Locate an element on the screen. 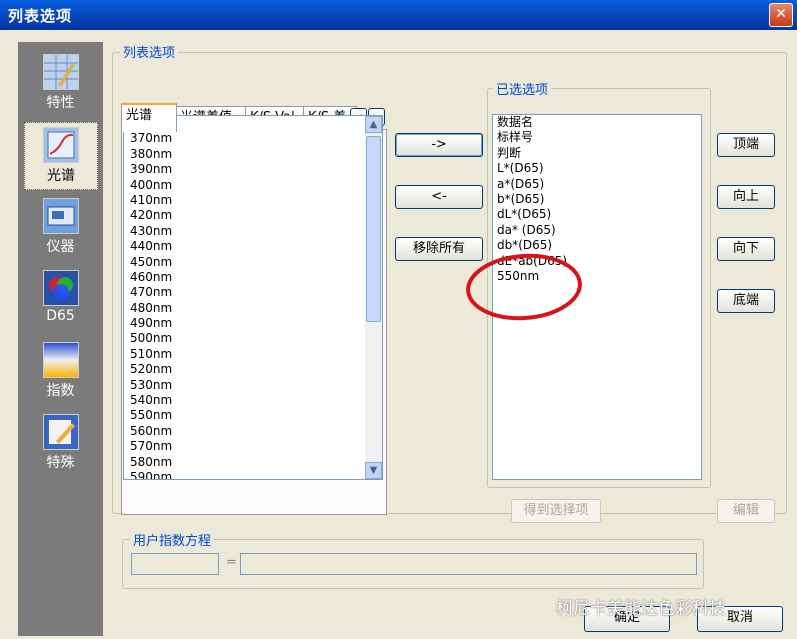  list-item: 590nm is located at coordinates (253, 474).